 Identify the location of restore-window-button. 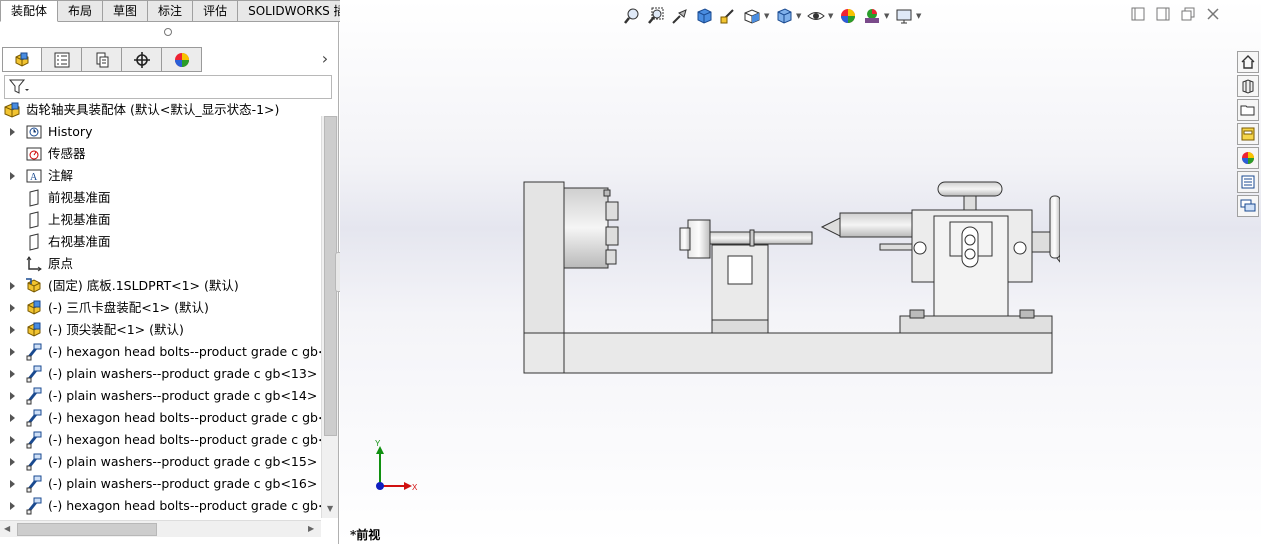
(1188, 14).